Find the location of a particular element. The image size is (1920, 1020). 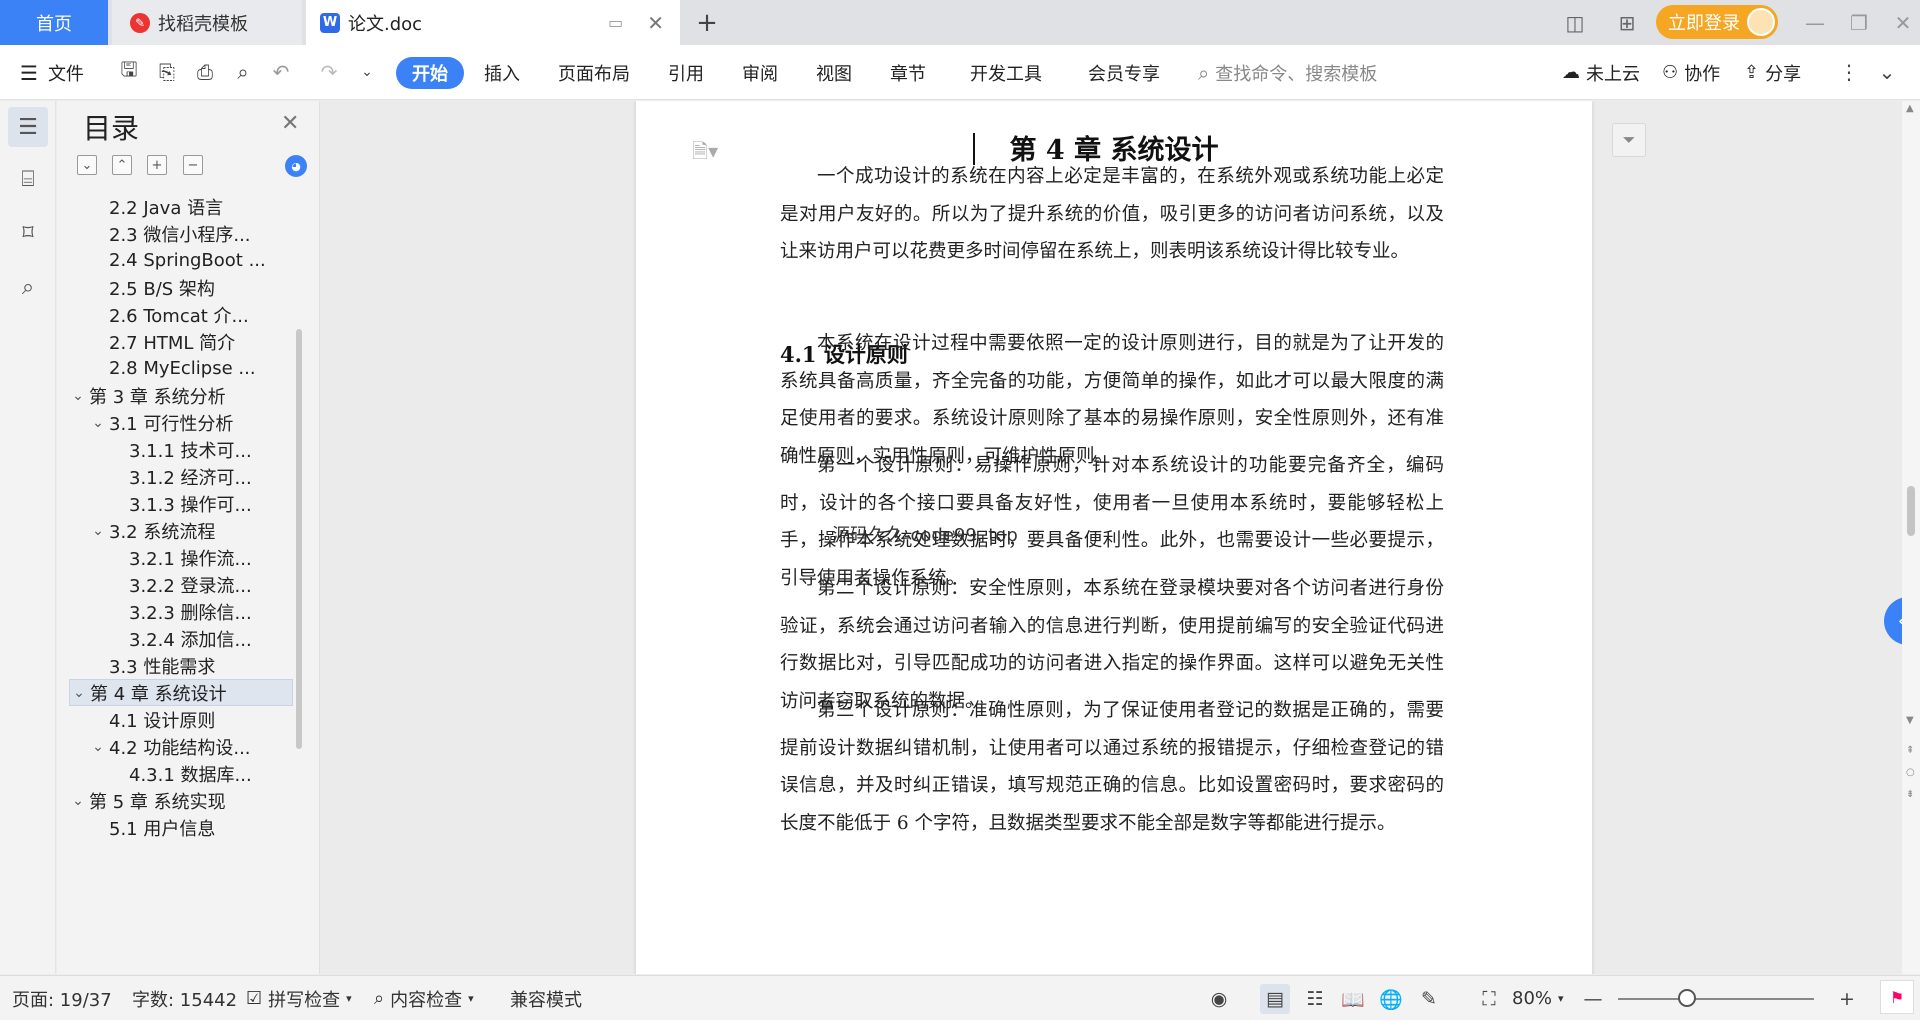

zoom-slider is located at coordinates (1716, 999).